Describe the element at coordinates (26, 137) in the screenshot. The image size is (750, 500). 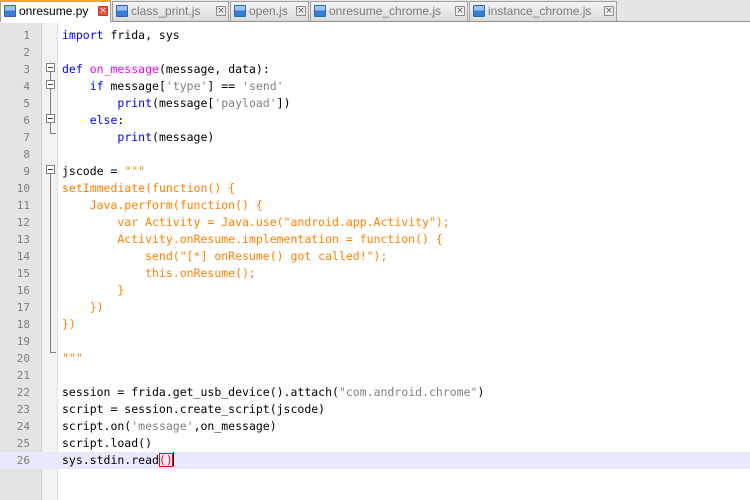
I see `line-number: 7` at that location.